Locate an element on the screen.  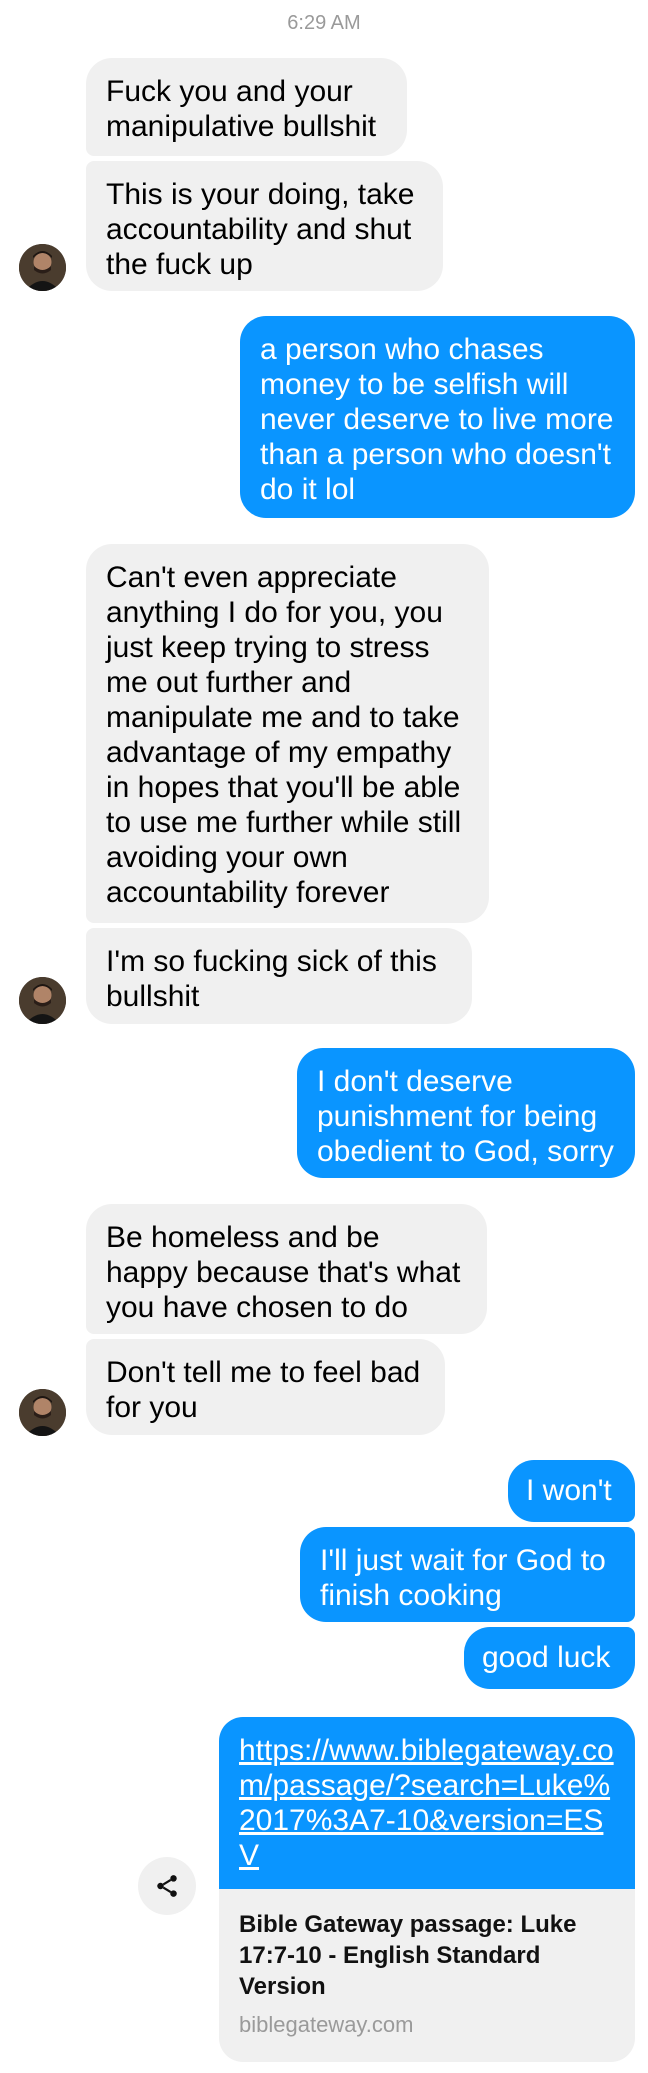
outgoing-message: I won't is located at coordinates (571, 1491).